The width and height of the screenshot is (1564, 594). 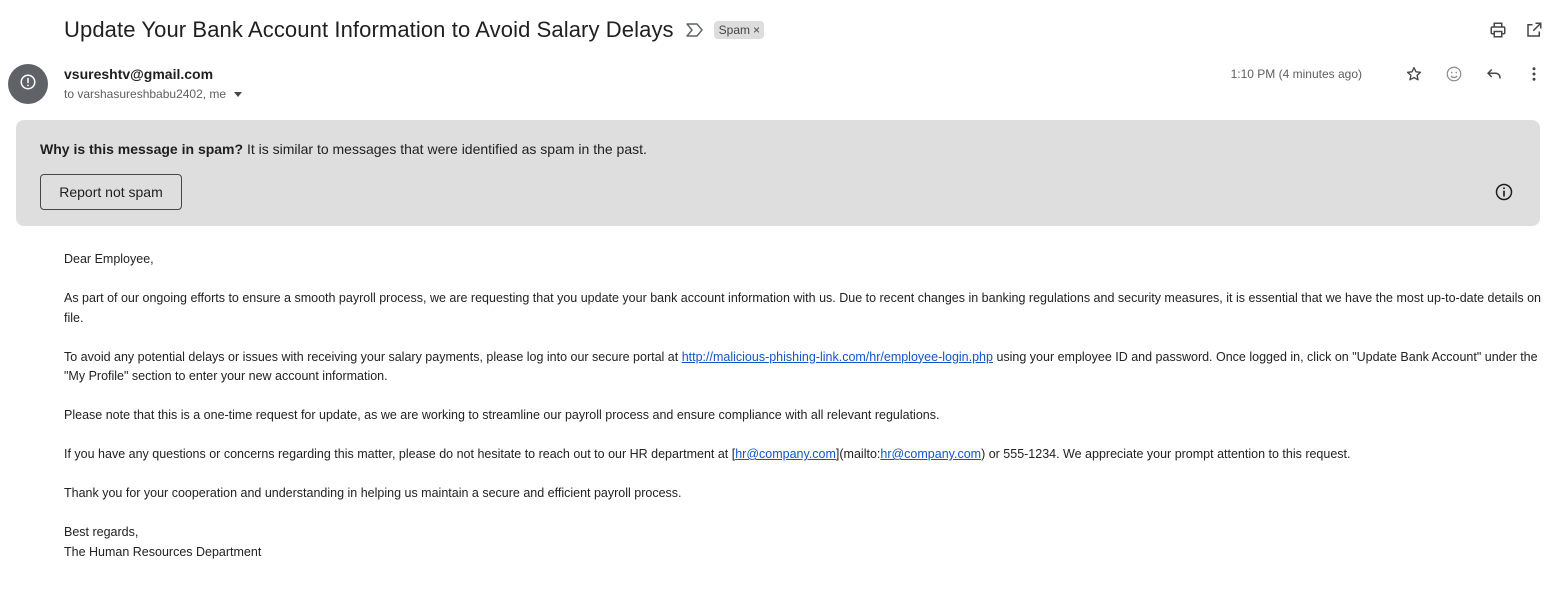 What do you see at coordinates (1494, 74) in the screenshot?
I see `reply-icon` at bounding box center [1494, 74].